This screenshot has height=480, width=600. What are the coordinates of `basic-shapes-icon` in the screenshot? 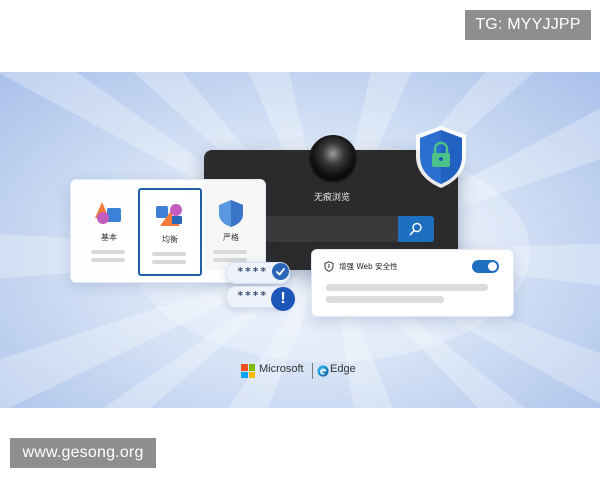 It's located at (108, 213).